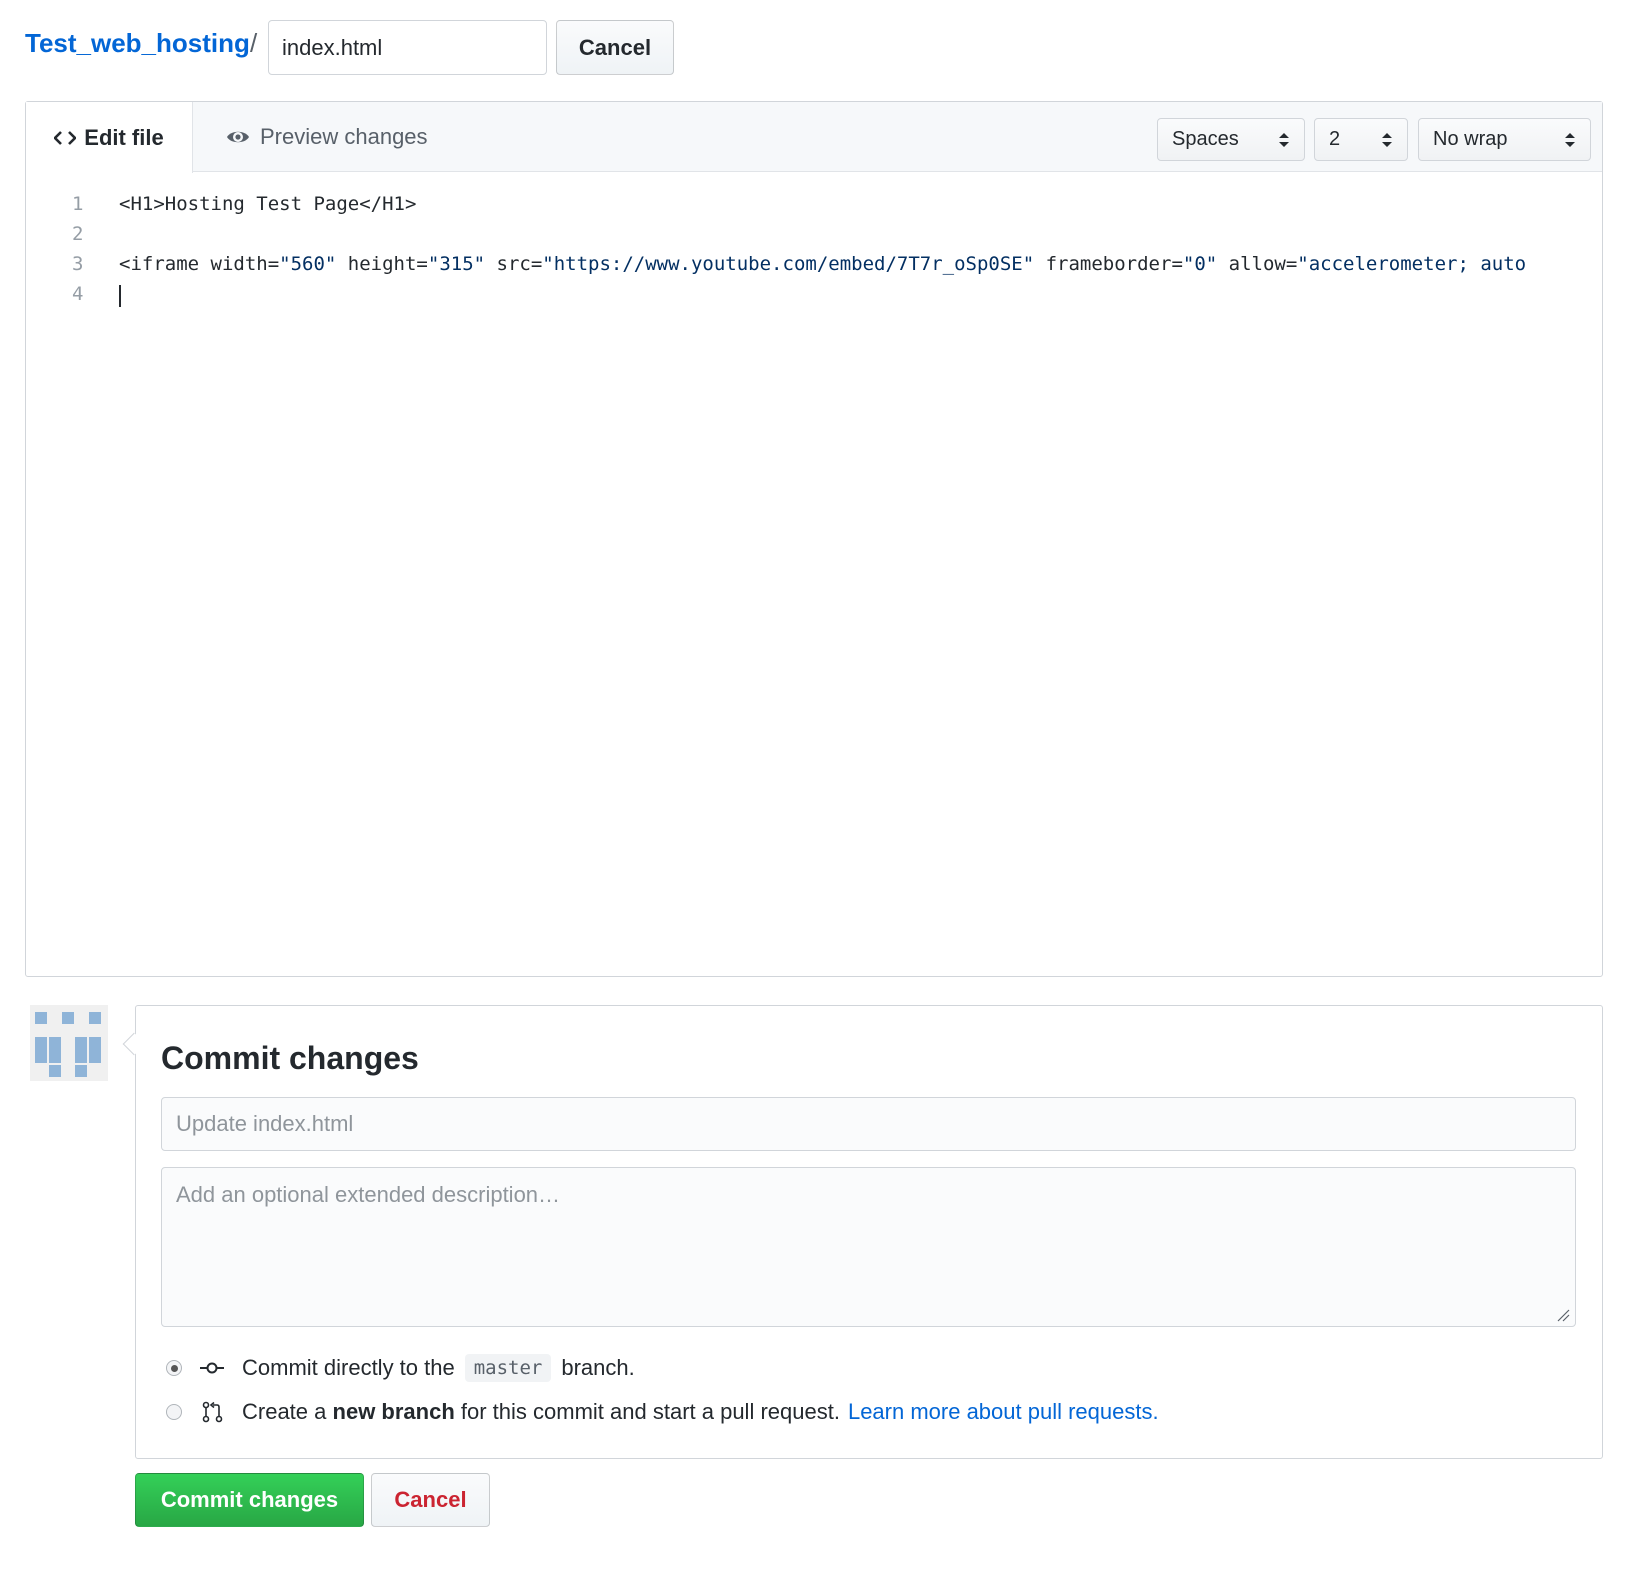 The image size is (1642, 1572). I want to click on cancel-commit-button: Cancel, so click(430, 1500).